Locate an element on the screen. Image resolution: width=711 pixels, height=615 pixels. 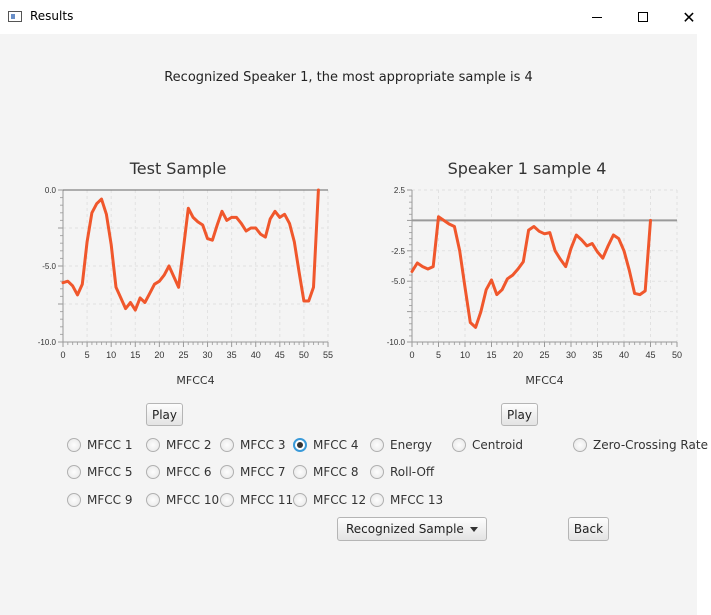
radio-mfcc-11: MFCC 11 is located at coordinates (256, 500).